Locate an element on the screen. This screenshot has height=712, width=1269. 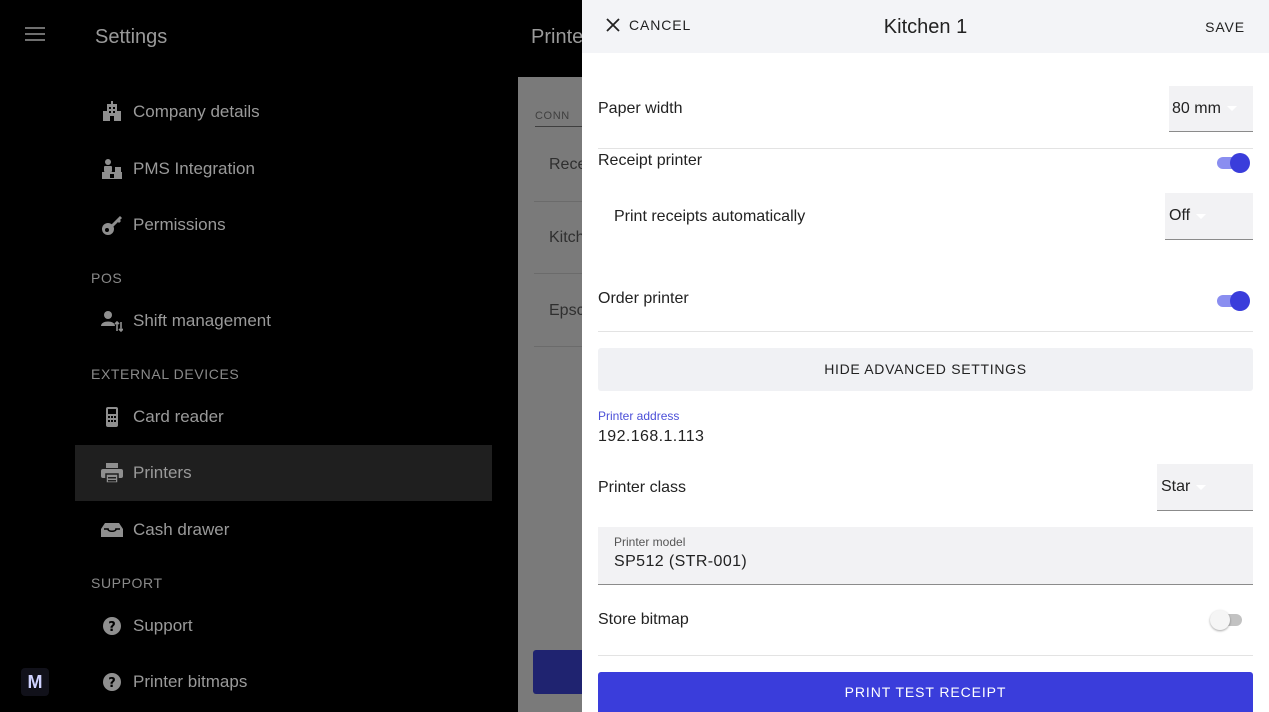
dialog-title: Kitchen 1 is located at coordinates (925, 27).